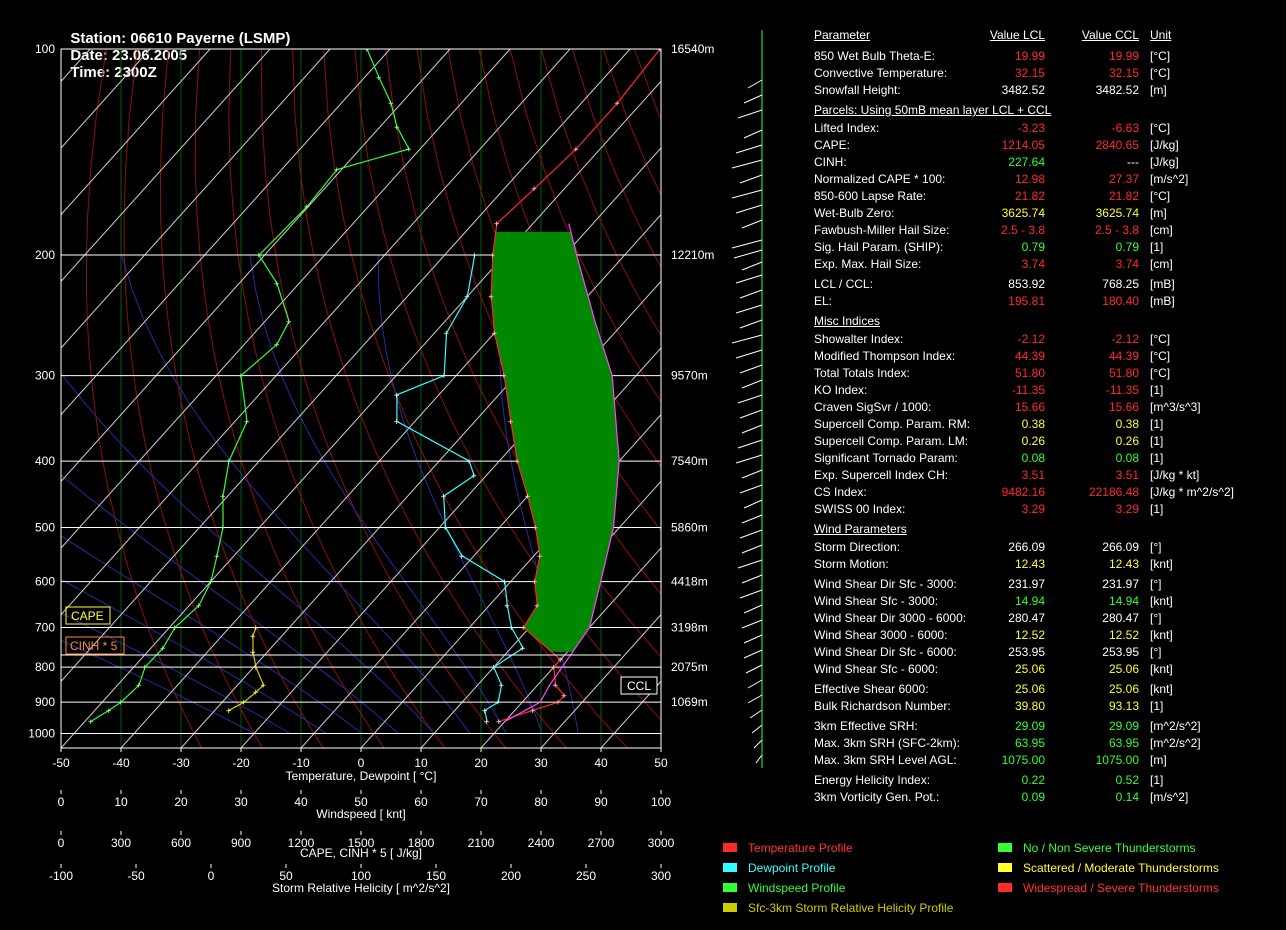 This screenshot has height=930, width=1286. What do you see at coordinates (241, 802) in the screenshot?
I see `windspeed-tick-label: 30` at bounding box center [241, 802].